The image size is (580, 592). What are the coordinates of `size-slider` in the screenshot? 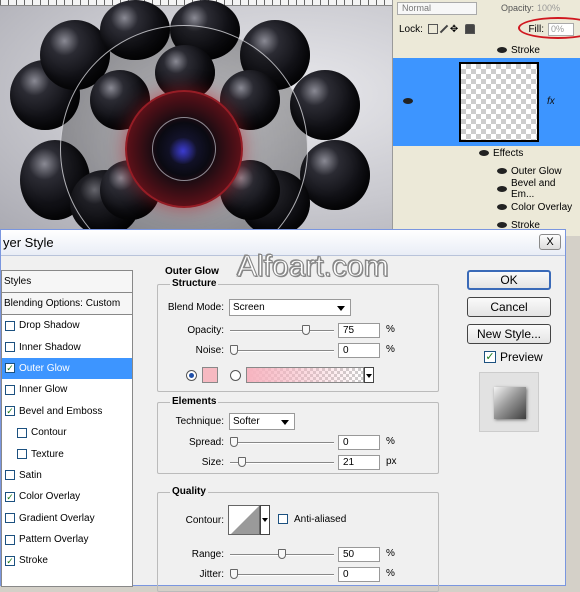 It's located at (282, 462).